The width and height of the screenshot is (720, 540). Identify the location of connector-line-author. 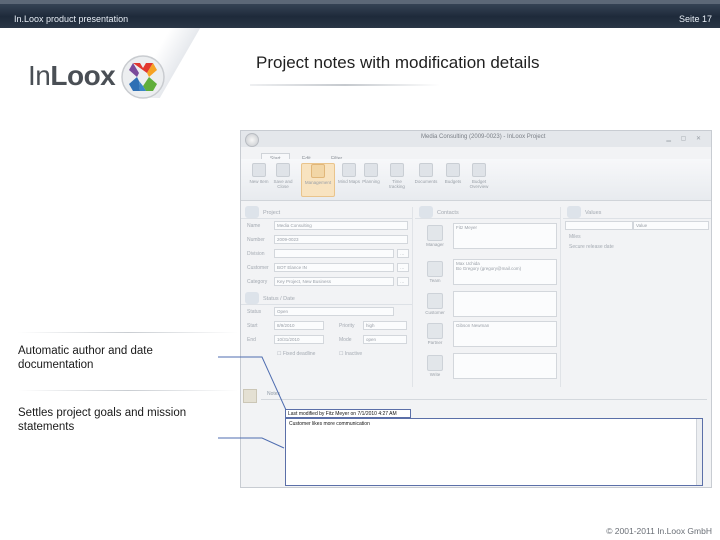
(252, 383).